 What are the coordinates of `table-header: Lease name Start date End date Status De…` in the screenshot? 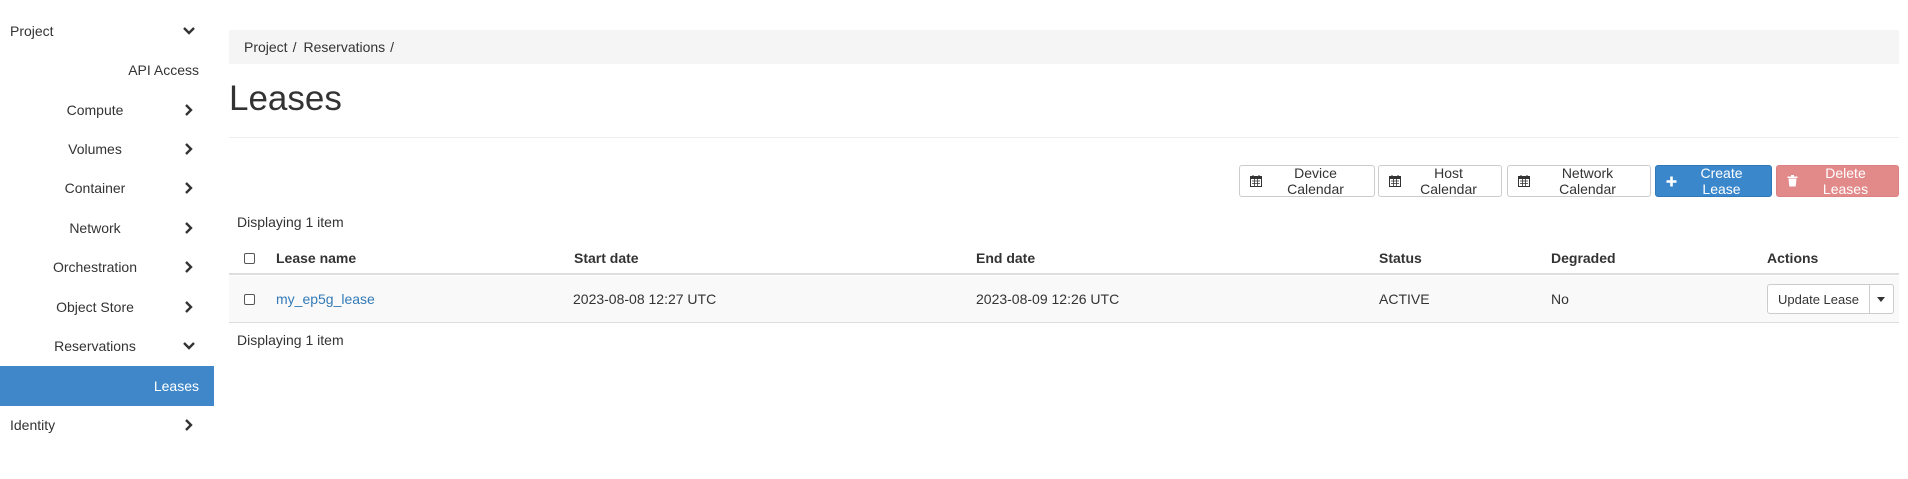 It's located at (1064, 258).